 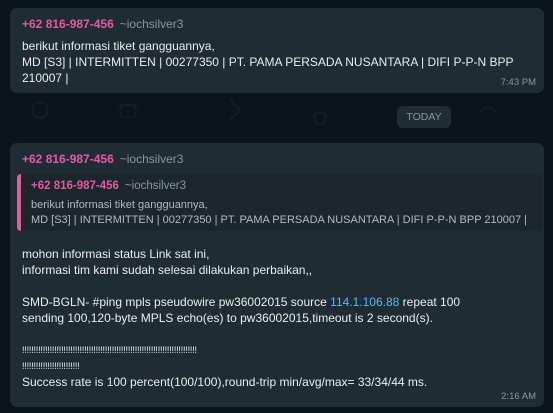 I want to click on quoted-sender-phone: +62 816-987-456, so click(x=75, y=186).